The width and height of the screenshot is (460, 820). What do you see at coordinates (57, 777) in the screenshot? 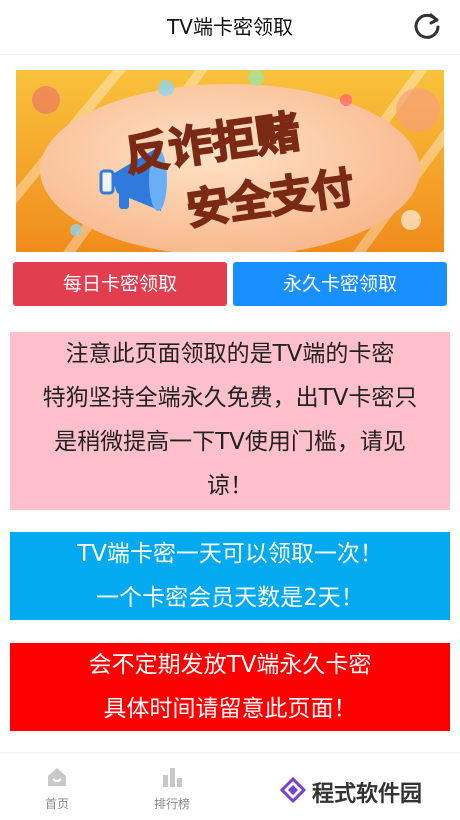
I see `home-icon` at bounding box center [57, 777].